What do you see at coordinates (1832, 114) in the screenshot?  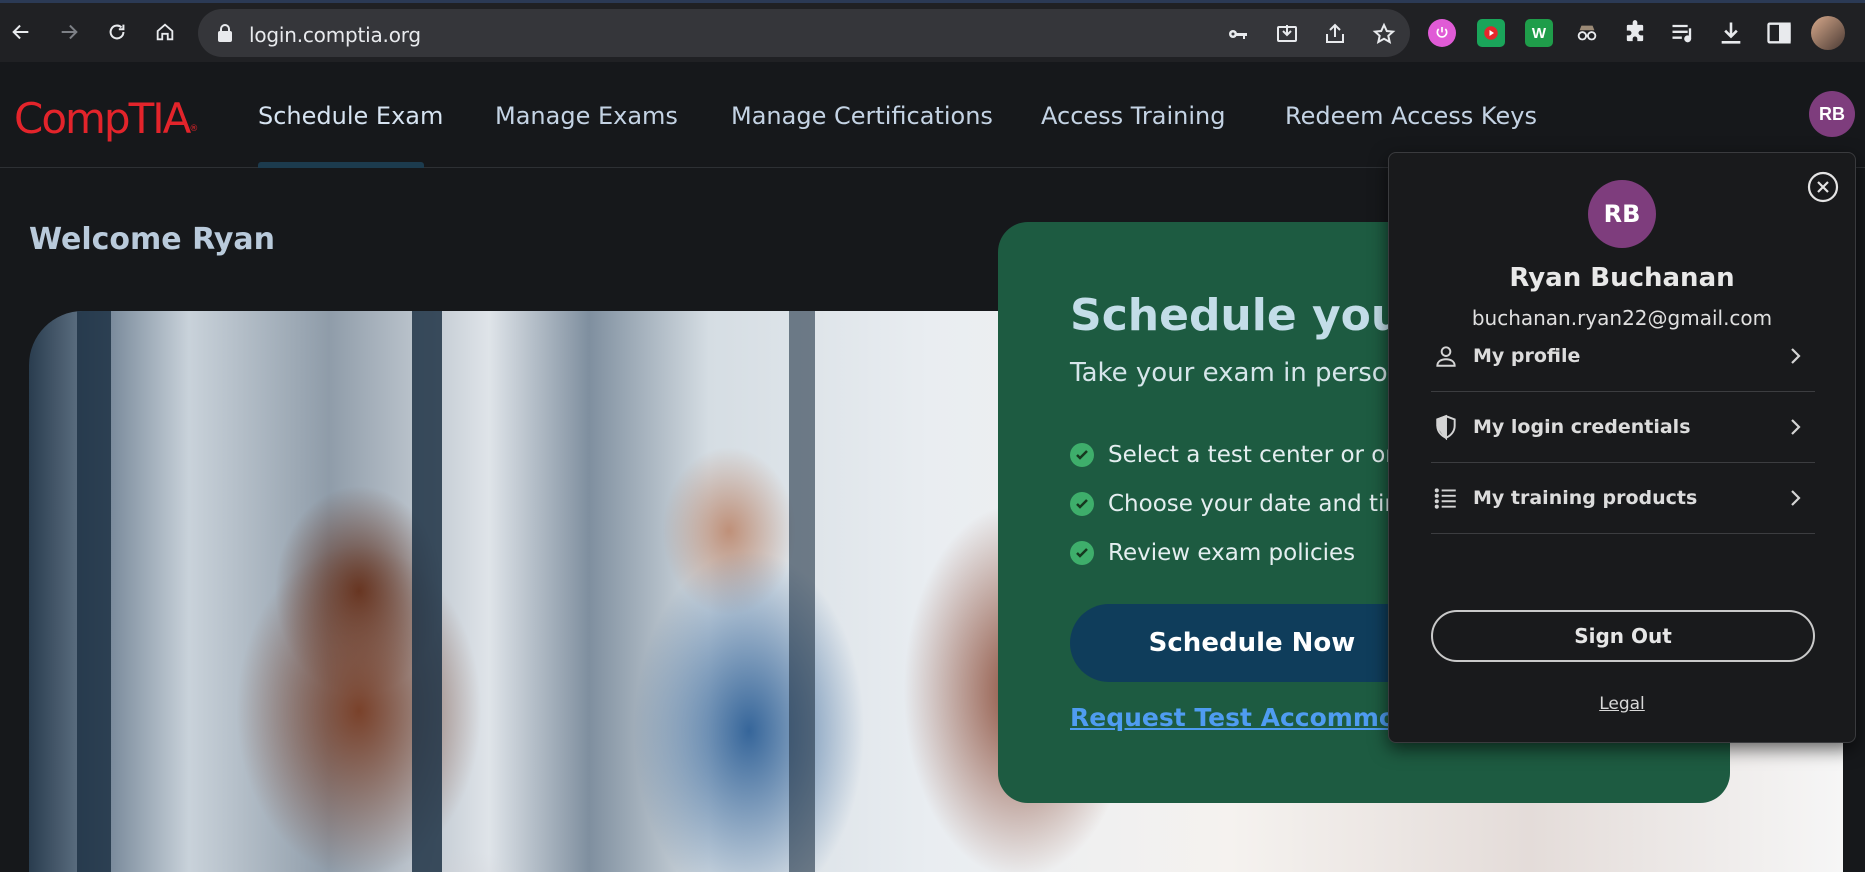 I see `user-avatar-button: RB` at bounding box center [1832, 114].